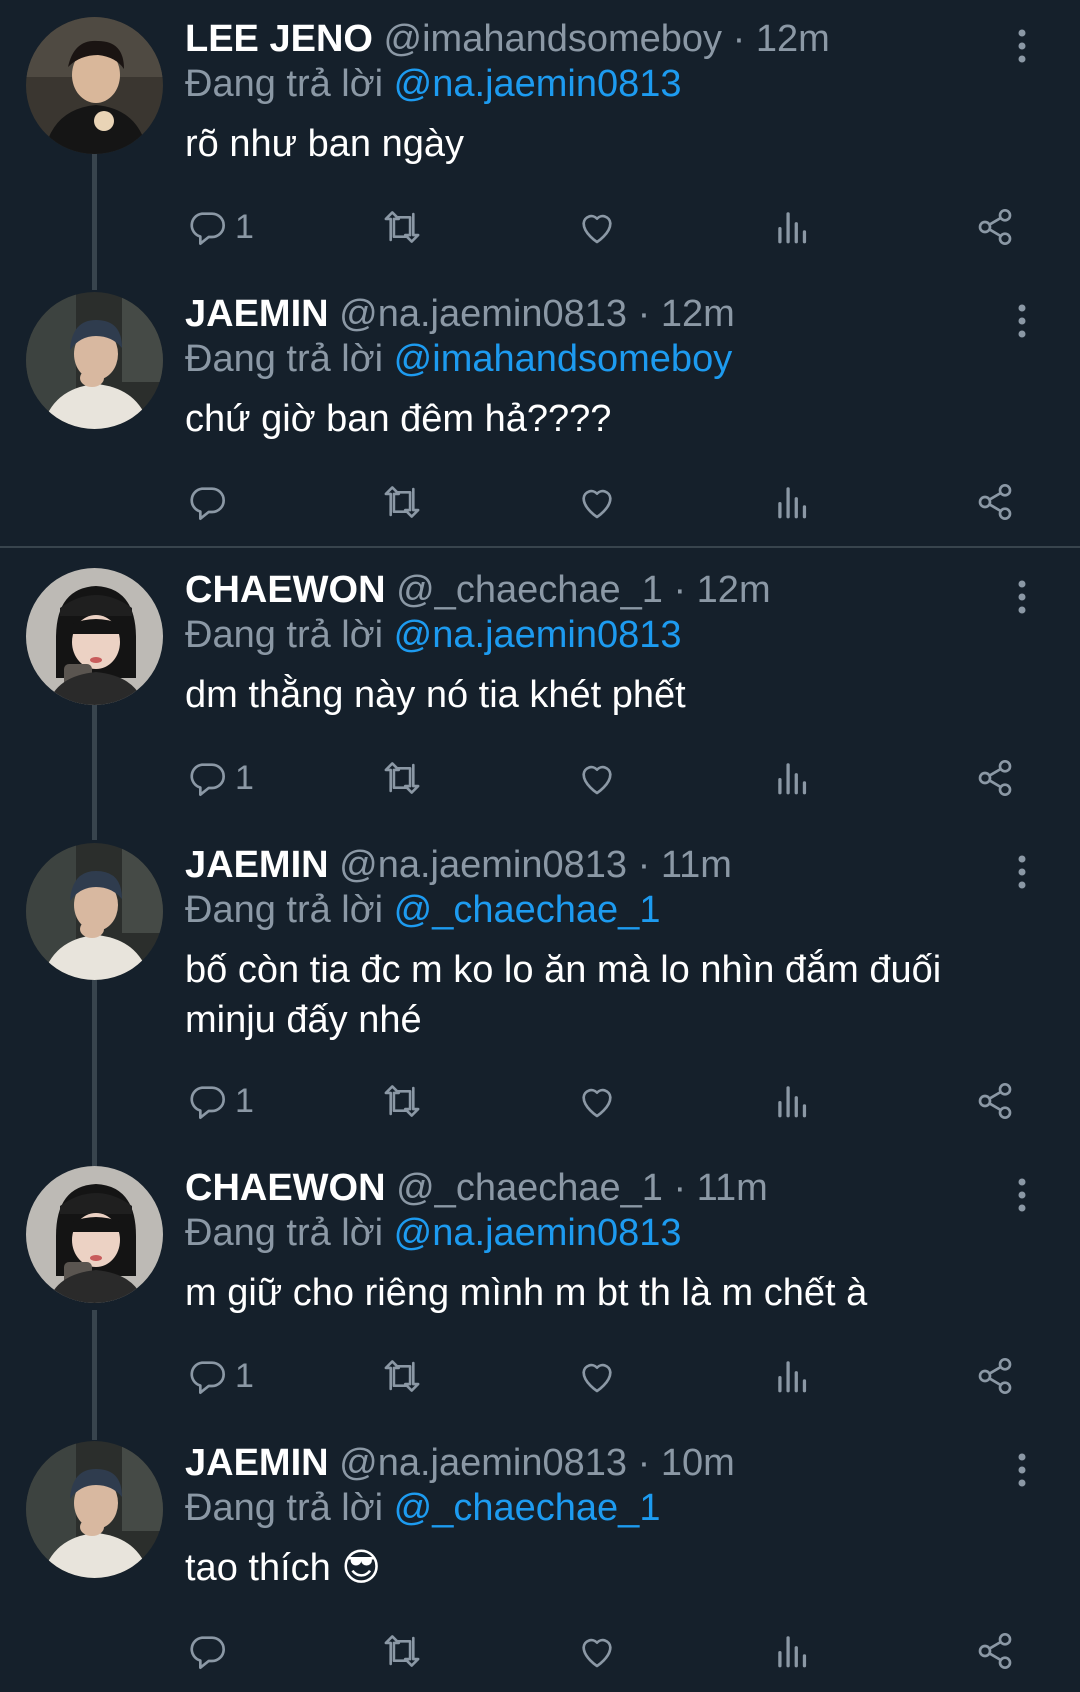 Image resolution: width=1080 pixels, height=1692 pixels. I want to click on tweet-text: rõ như ban ngày, so click(324, 144).